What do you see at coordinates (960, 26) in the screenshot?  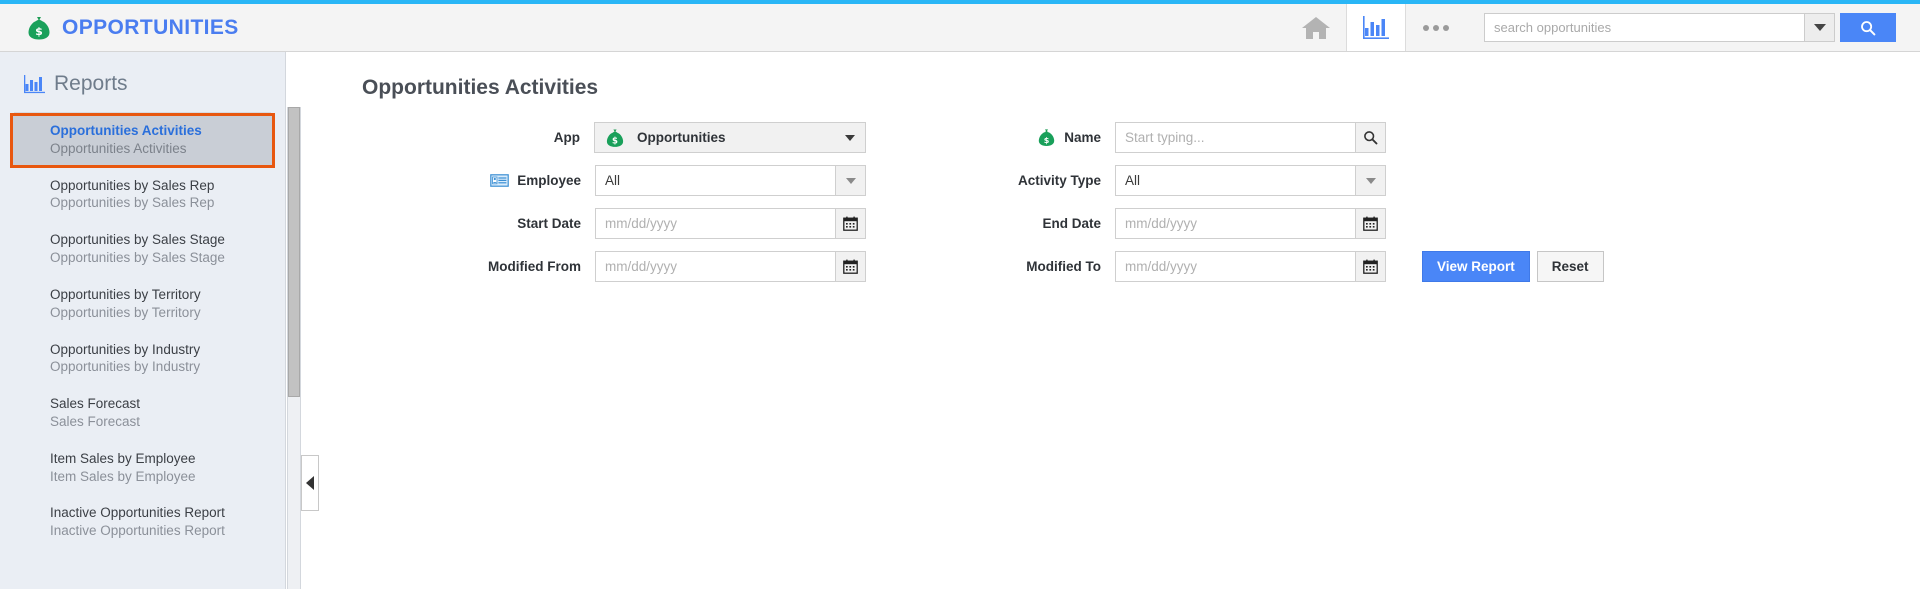 I see `top-navigation-bar: $ OPPORTUNITIES` at bounding box center [960, 26].